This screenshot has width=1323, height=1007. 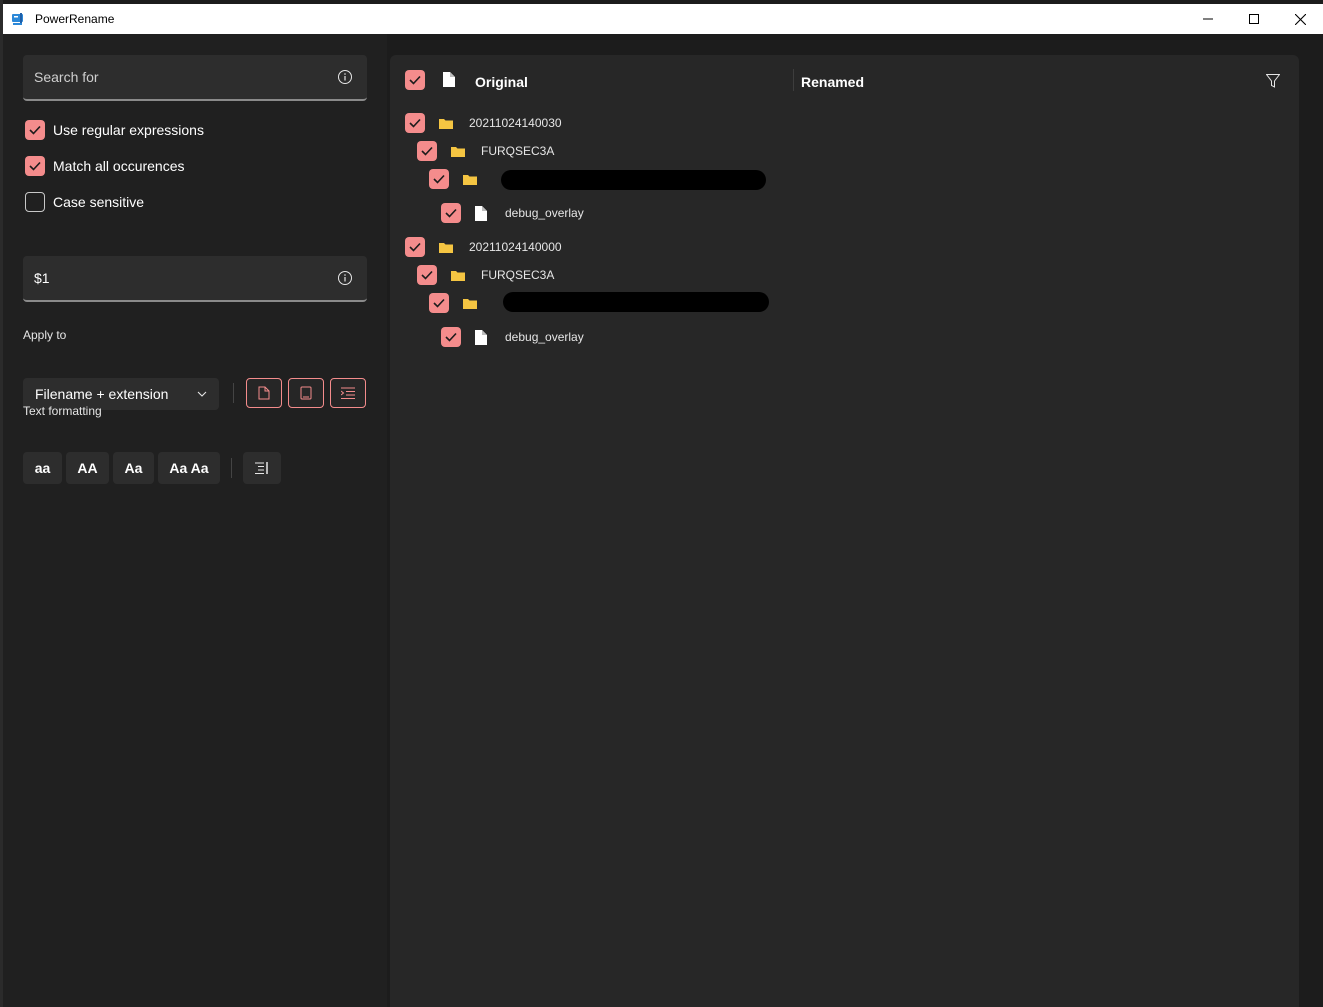 I want to click on replace-box, so click(x=195, y=279).